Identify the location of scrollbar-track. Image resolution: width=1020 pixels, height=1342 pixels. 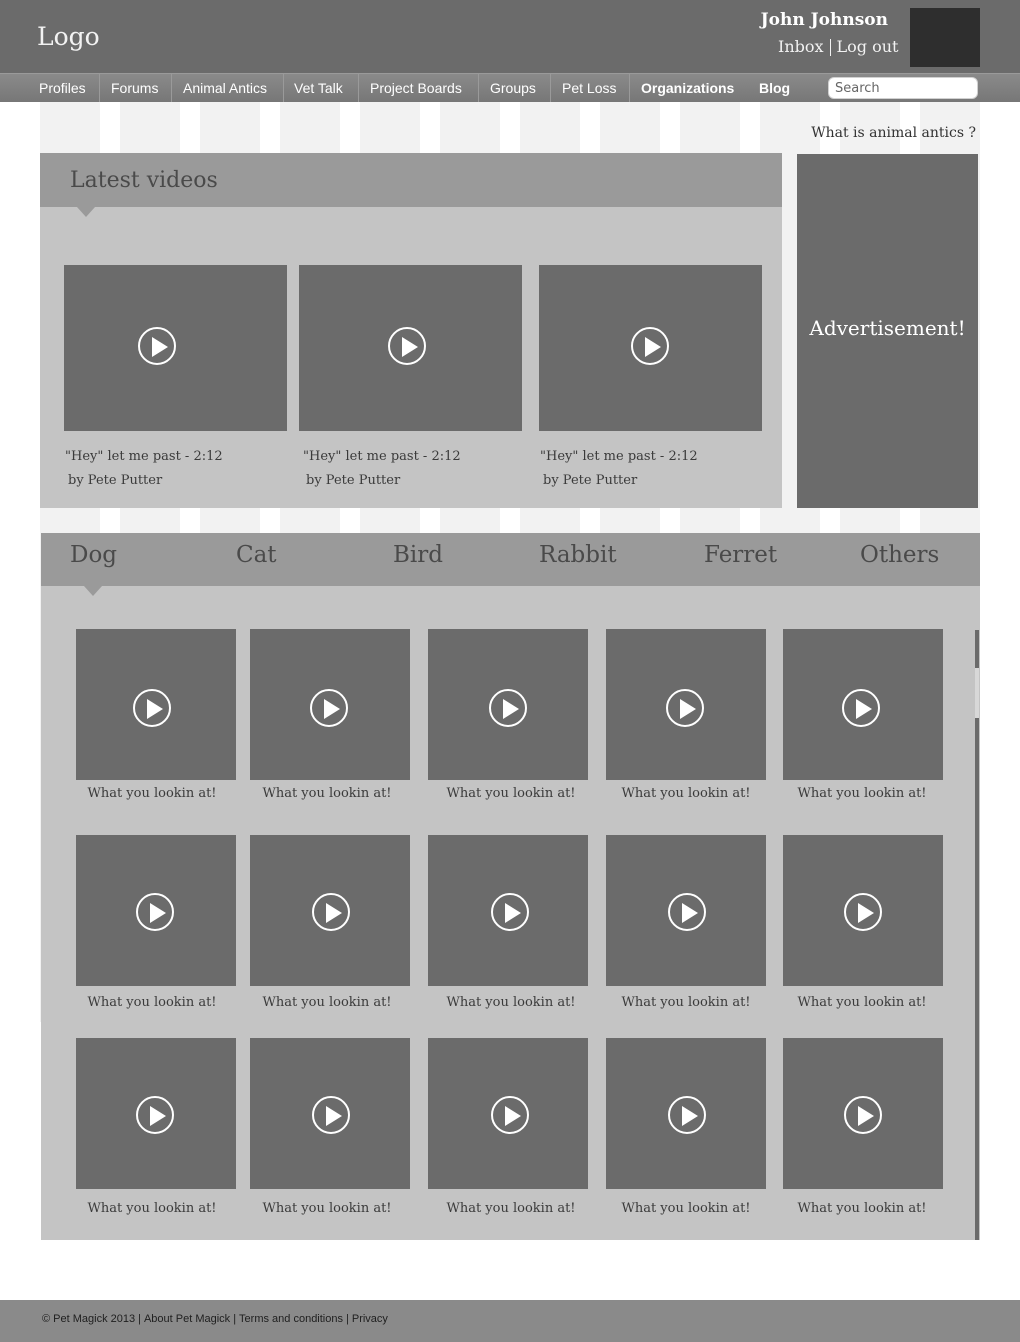
(977, 935).